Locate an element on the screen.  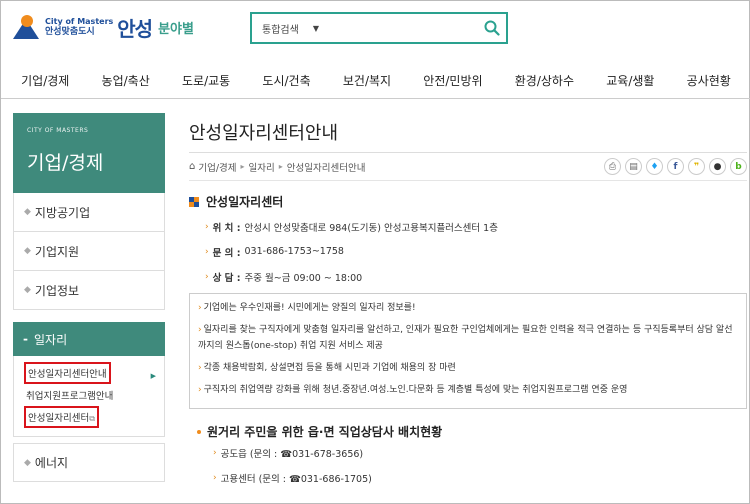
breadcrumb-item: 안성일자리센터안내 is located at coordinates (326, 167).